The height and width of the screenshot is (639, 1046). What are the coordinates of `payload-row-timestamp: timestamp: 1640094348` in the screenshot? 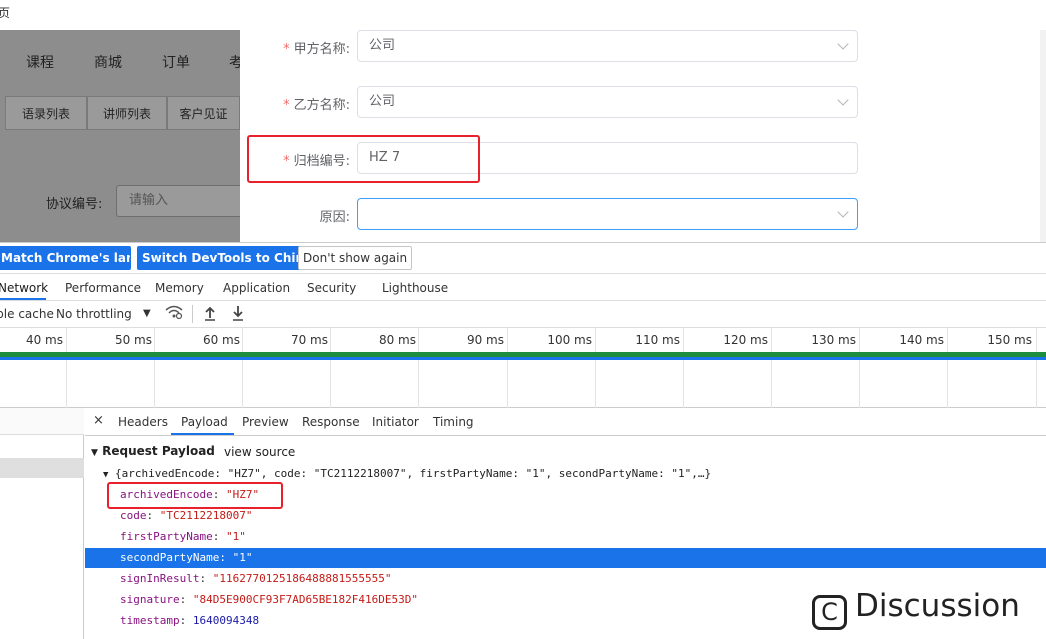 It's located at (189, 620).